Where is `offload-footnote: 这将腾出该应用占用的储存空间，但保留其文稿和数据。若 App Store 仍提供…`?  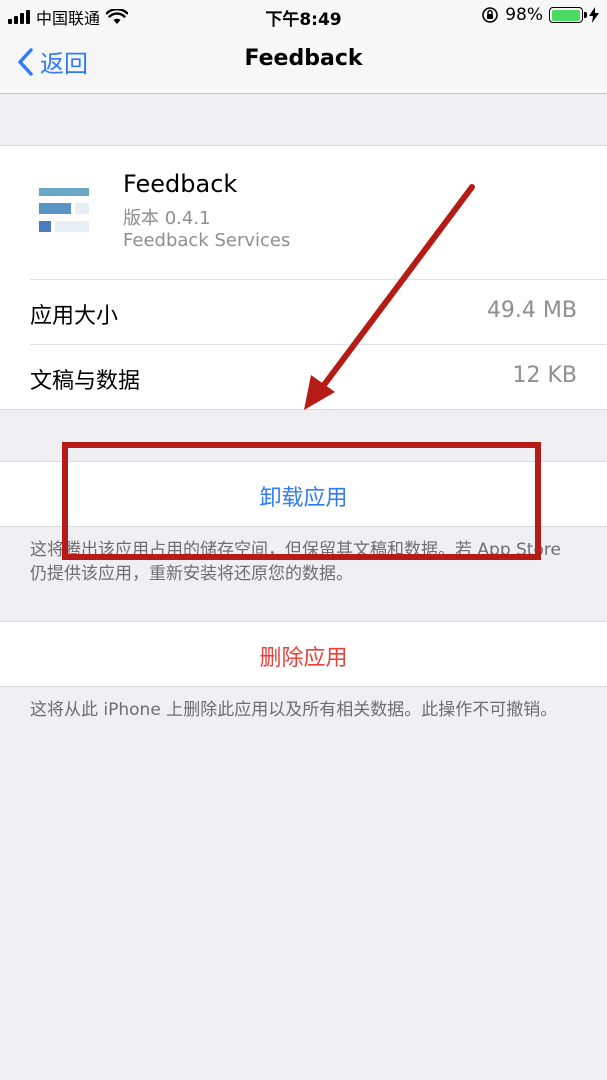
offload-footnote: 这将腾出该应用占用的储存空间，但保留其文稿和数据。若 App Store 仍提供… is located at coordinates (295, 562).